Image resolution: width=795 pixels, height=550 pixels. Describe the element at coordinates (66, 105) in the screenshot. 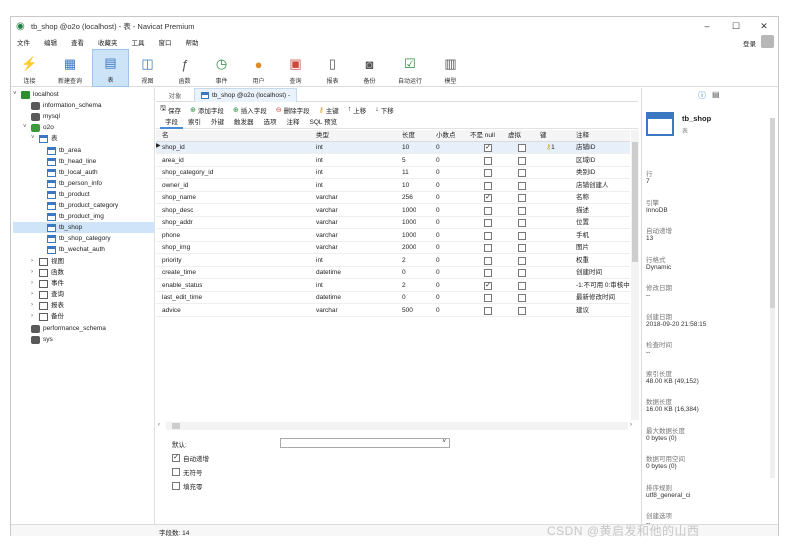

I see `tree-db-information-schema: information_schema` at that location.